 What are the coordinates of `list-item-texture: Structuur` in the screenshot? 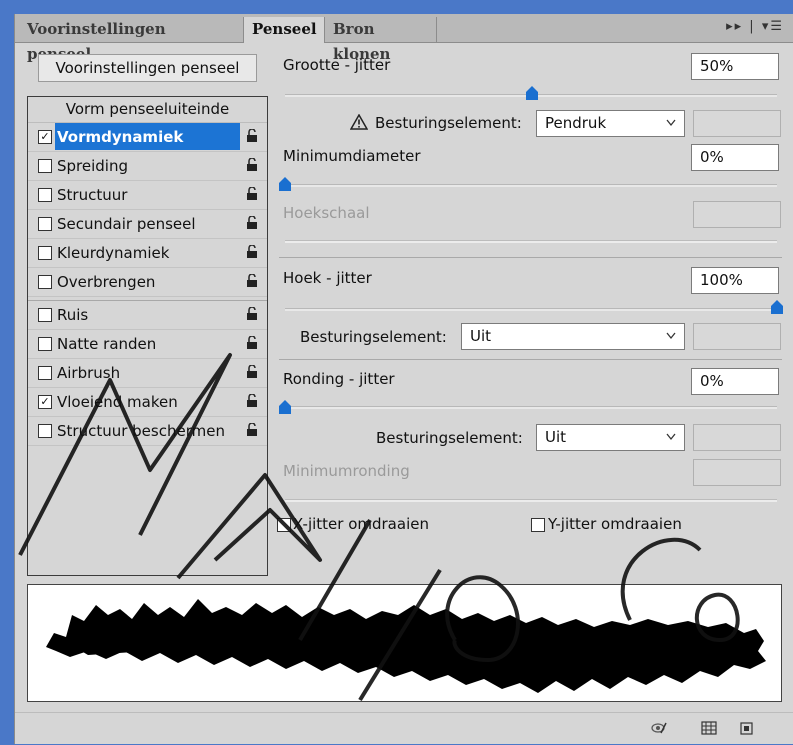 It's located at (147, 195).